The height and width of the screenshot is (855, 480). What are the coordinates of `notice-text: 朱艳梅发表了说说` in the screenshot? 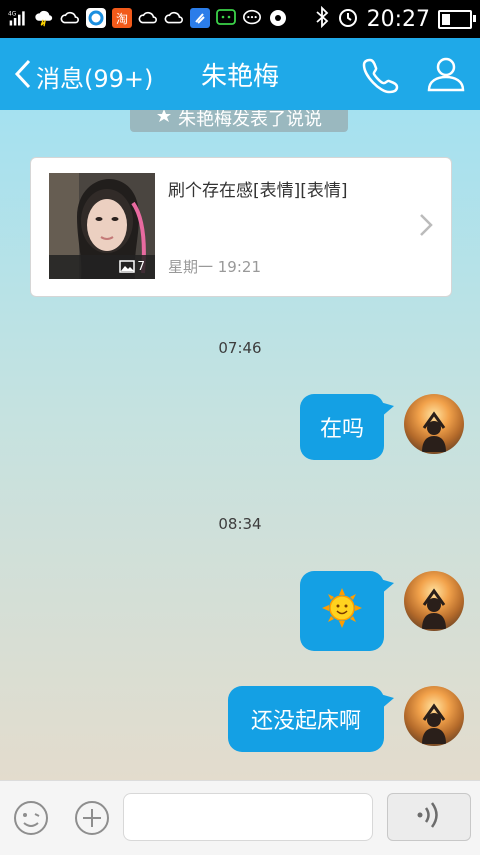 It's located at (250, 120).